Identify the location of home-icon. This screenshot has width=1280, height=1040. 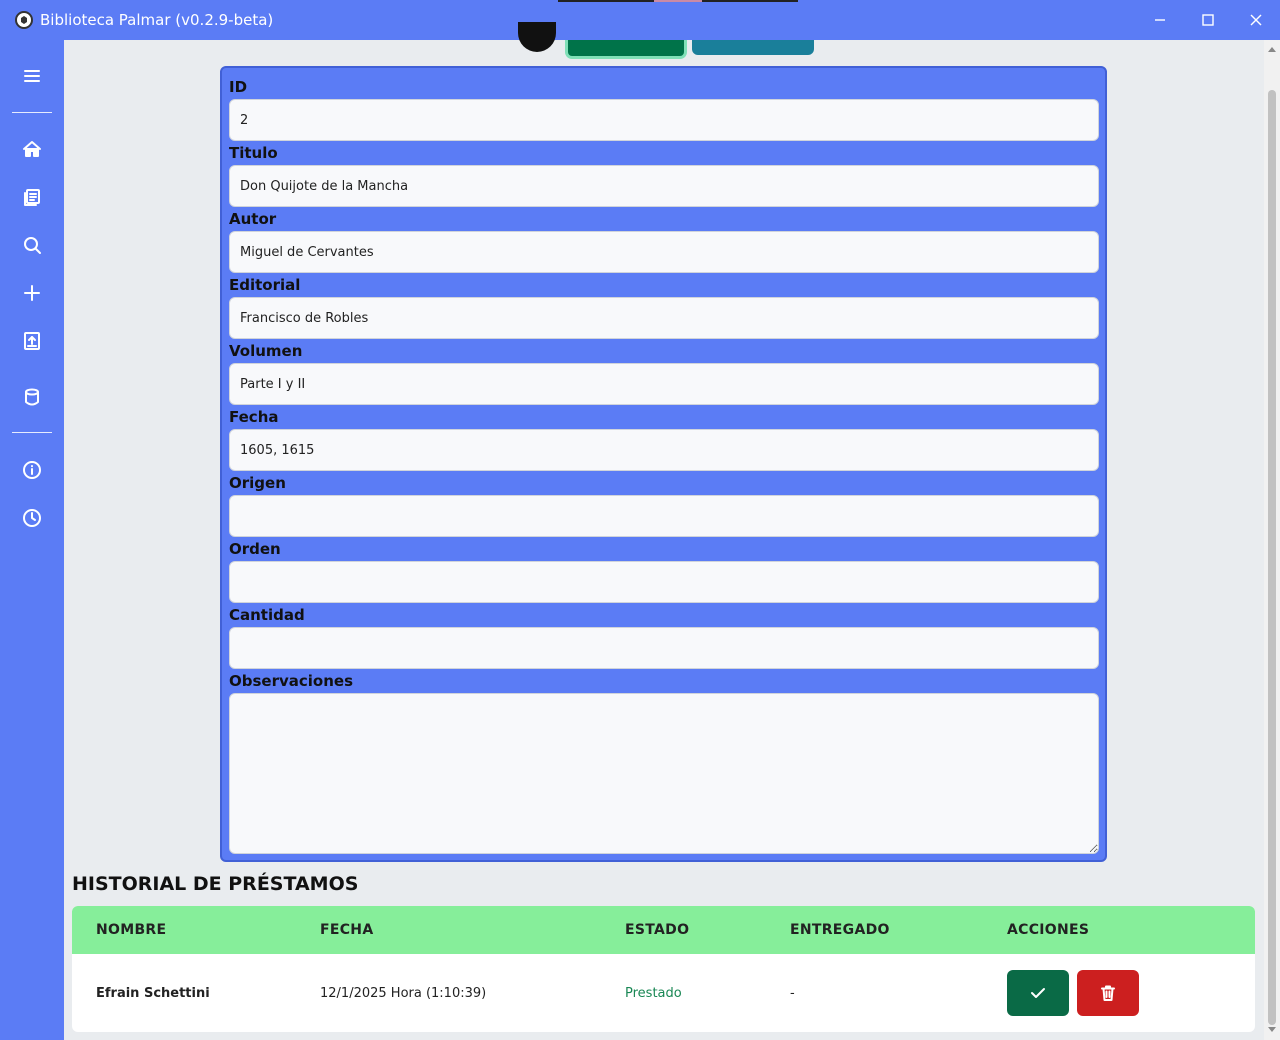
(32, 149).